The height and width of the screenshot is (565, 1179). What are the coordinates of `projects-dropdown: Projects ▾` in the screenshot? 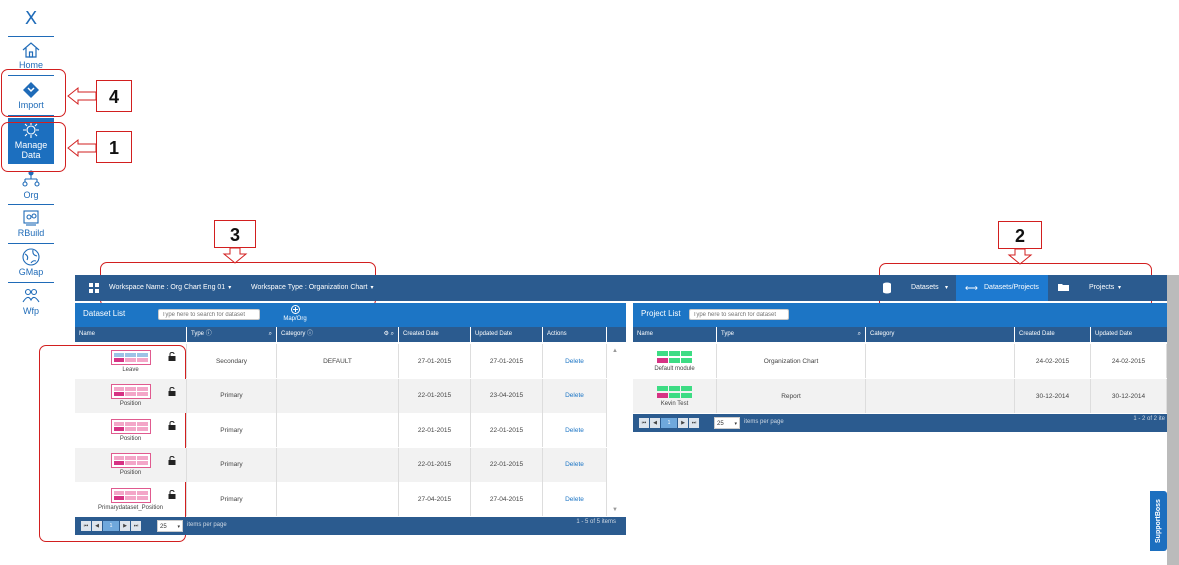 It's located at (1100, 288).